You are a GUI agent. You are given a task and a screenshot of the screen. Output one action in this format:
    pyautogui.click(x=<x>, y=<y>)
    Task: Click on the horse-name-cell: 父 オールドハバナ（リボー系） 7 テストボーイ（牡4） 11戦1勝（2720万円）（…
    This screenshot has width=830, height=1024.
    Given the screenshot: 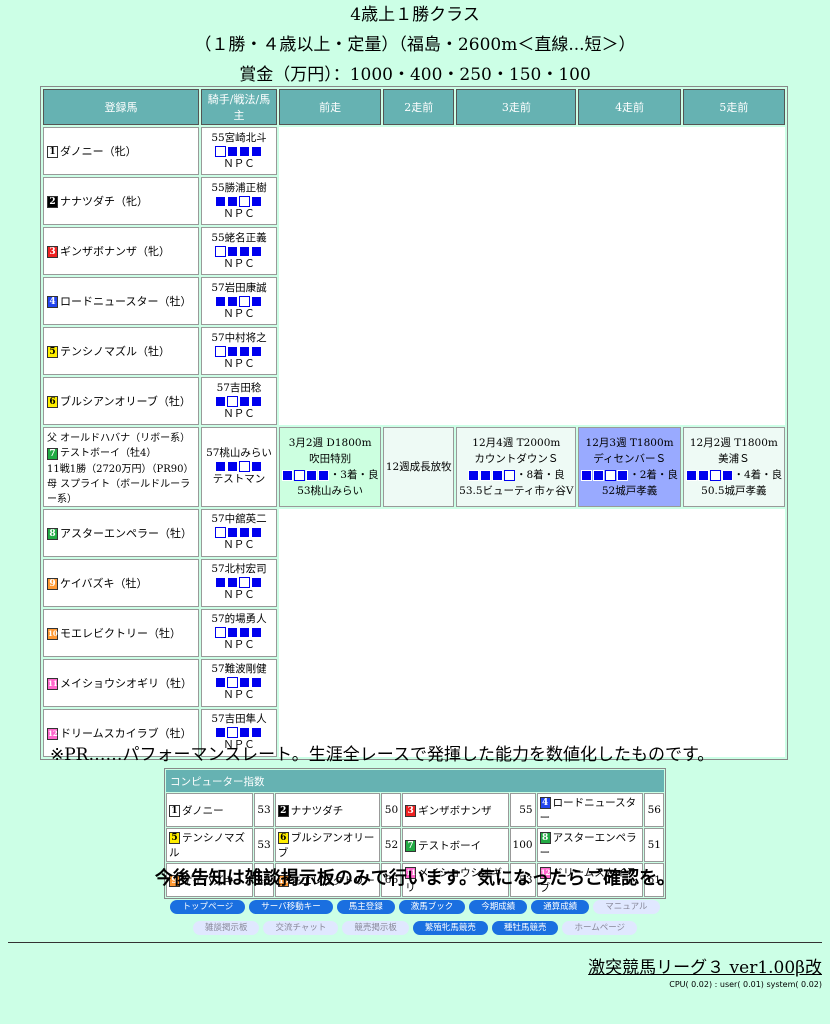 What is the action you would take?
    pyautogui.click(x=121, y=467)
    